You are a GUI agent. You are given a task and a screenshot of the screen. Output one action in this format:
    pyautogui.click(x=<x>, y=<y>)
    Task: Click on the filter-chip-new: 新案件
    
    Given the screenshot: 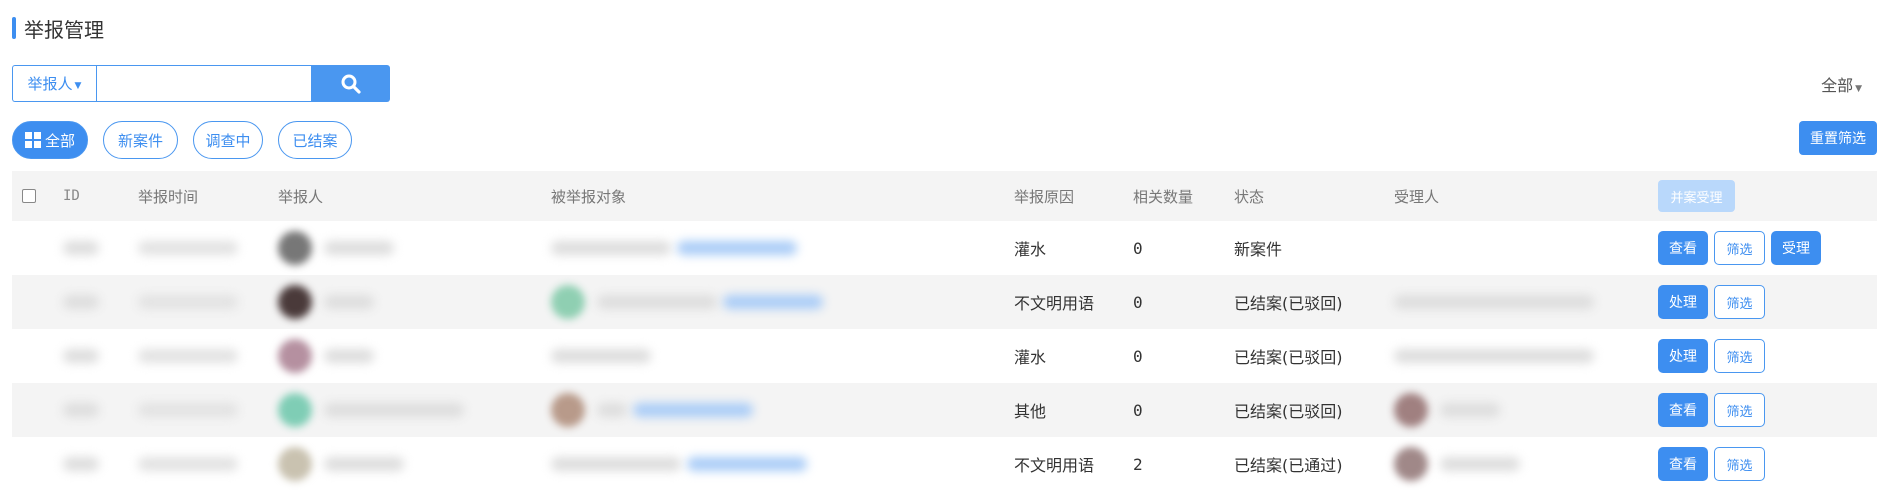 What is the action you would take?
    pyautogui.click(x=140, y=140)
    